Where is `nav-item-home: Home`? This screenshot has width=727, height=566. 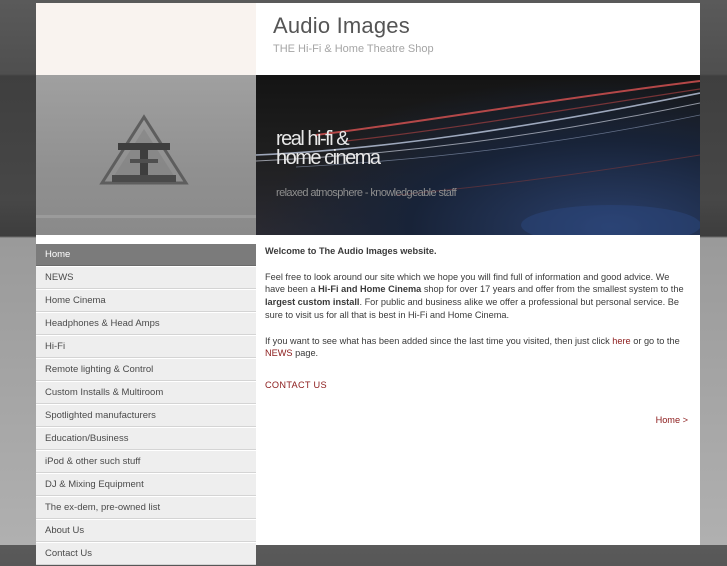
nav-item-home: Home is located at coordinates (146, 255).